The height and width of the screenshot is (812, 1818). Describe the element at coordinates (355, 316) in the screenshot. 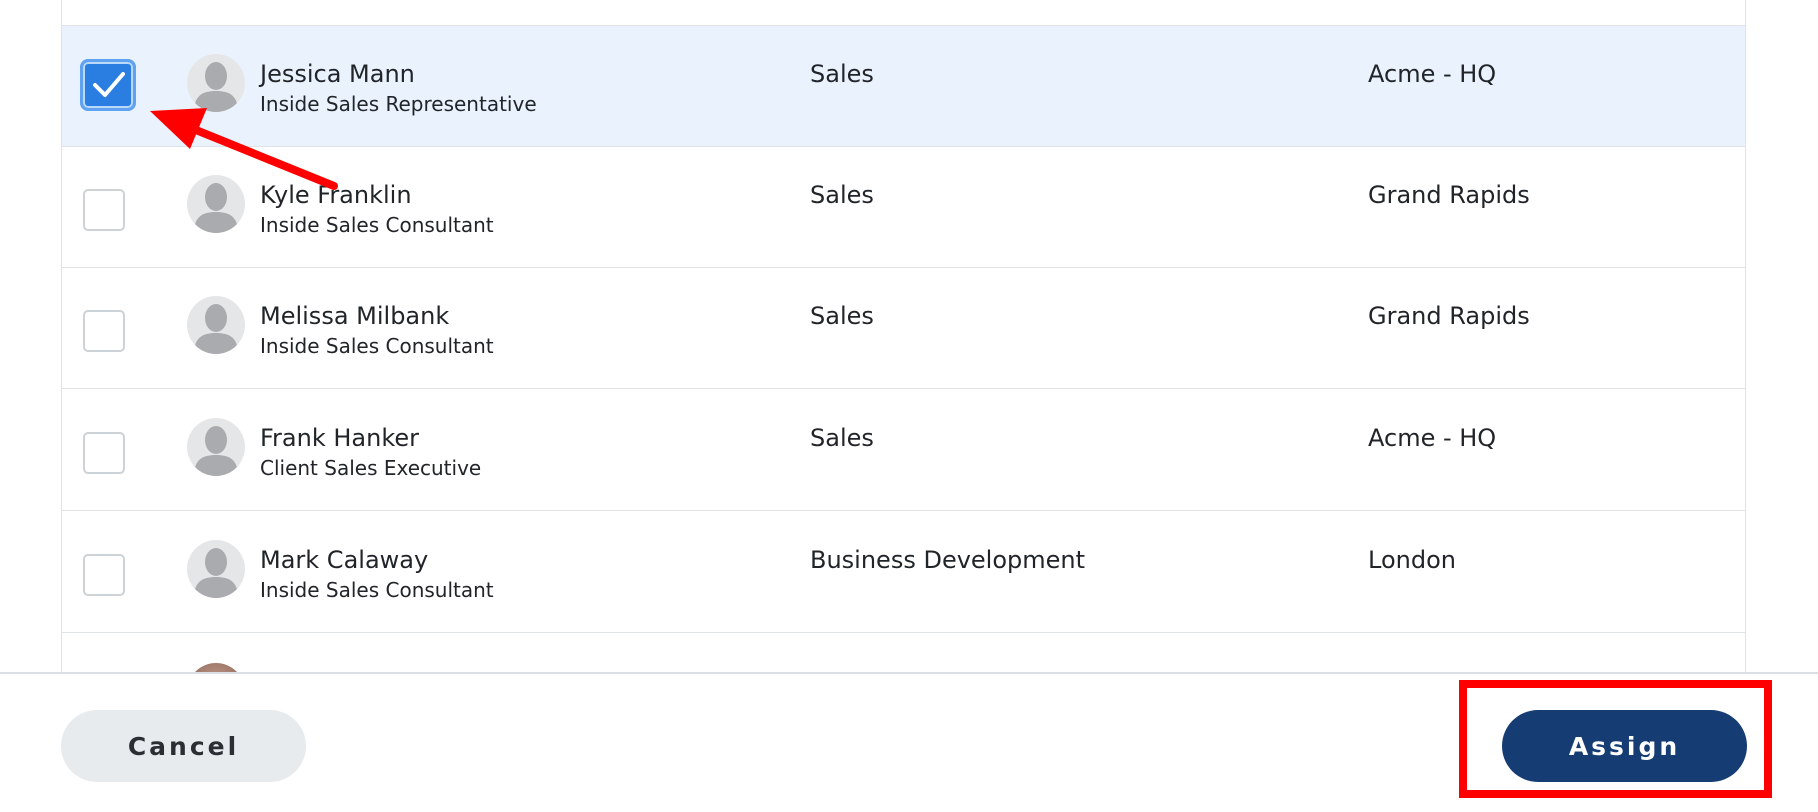

I see `person-name: Melissa Milbank` at that location.